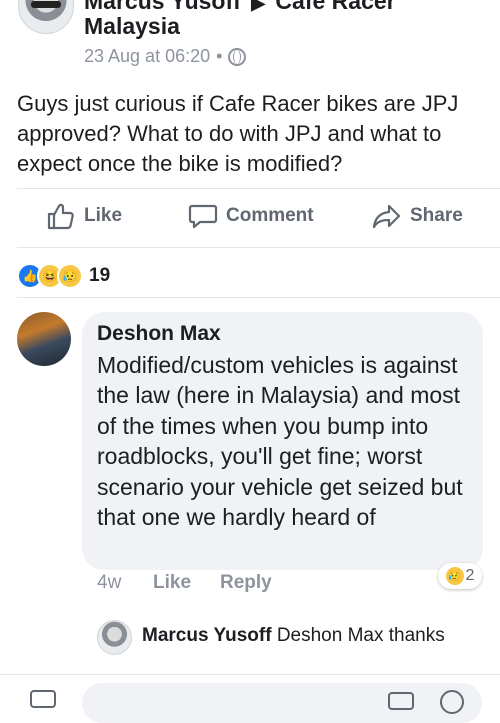 The height and width of the screenshot is (723, 500). I want to click on like-label: Like, so click(103, 215).